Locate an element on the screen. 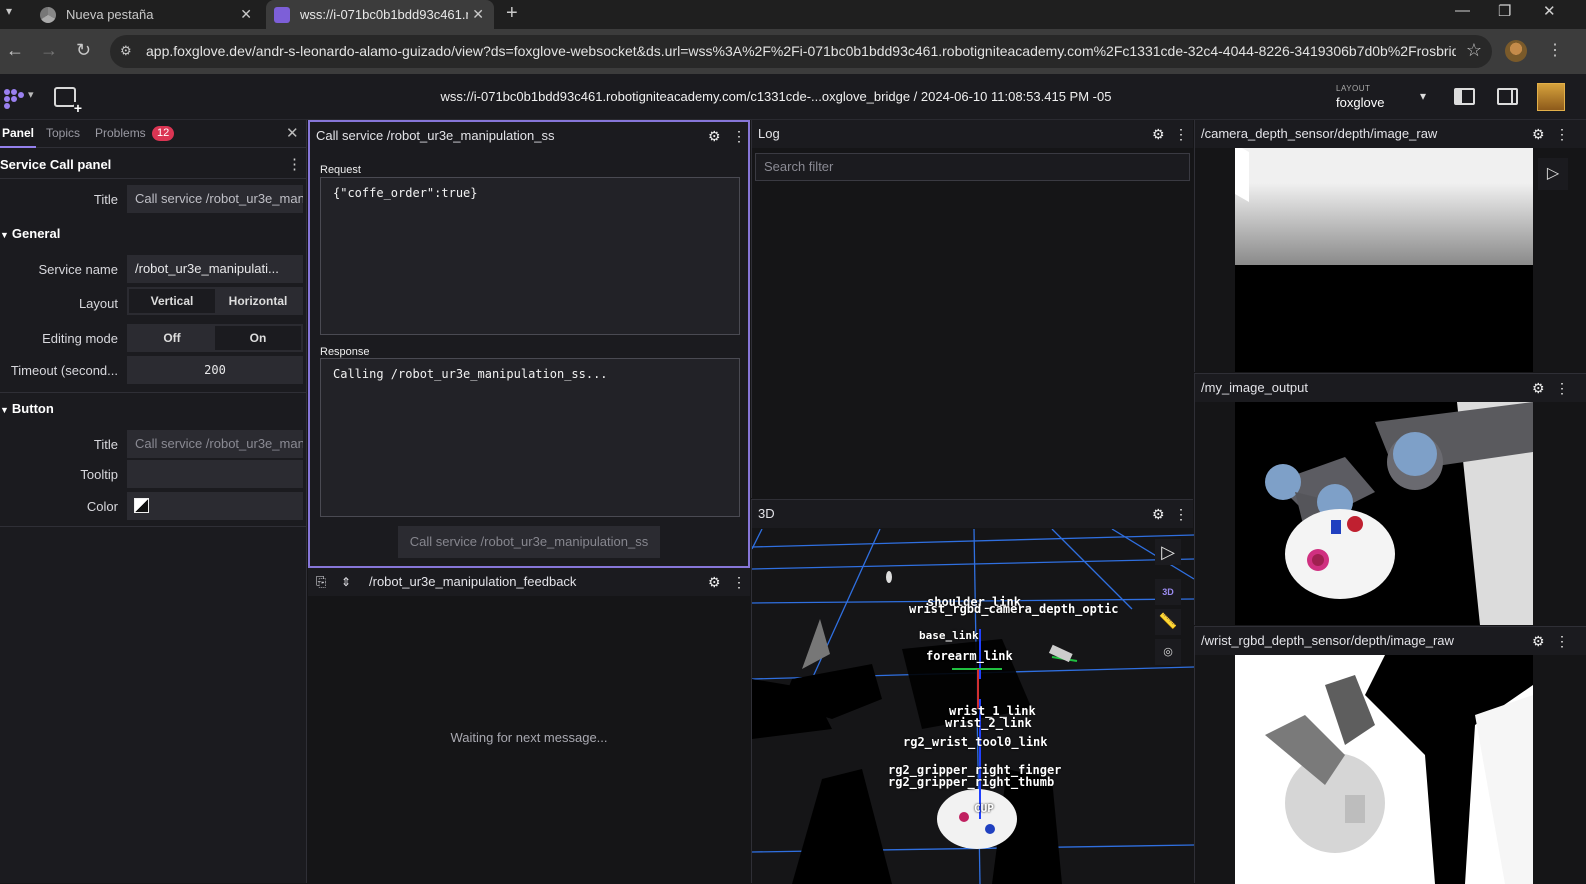 This screenshot has width=1586, height=884. button-title-label: Title is located at coordinates (105, 444).